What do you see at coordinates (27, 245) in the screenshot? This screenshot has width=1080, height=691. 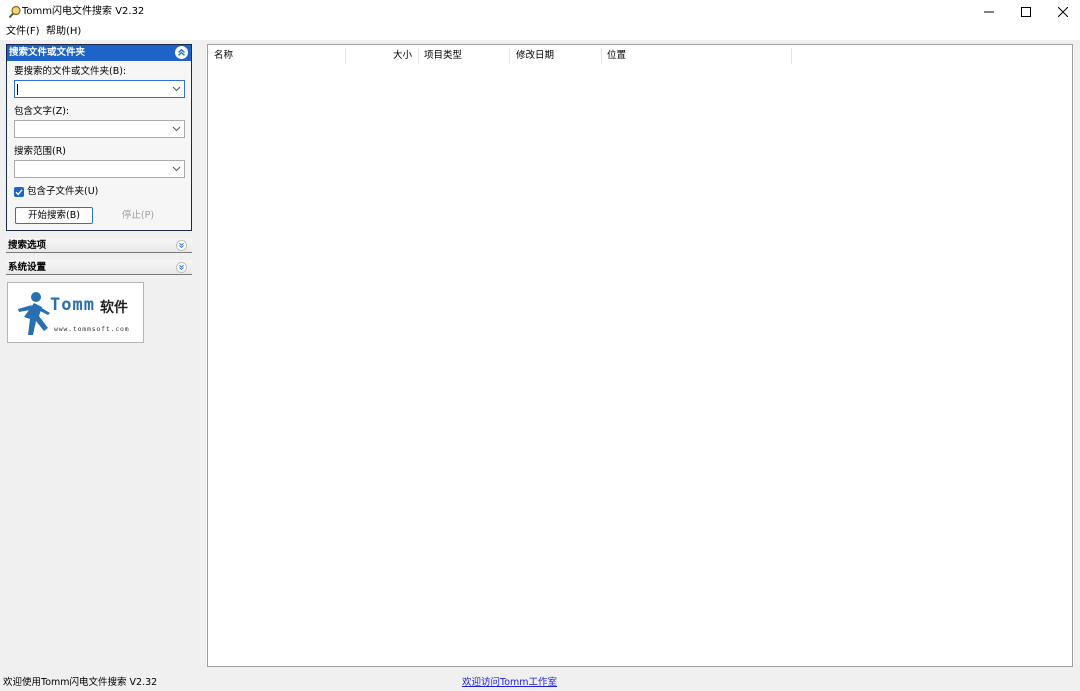 I see `section-title: 搜索选项` at bounding box center [27, 245].